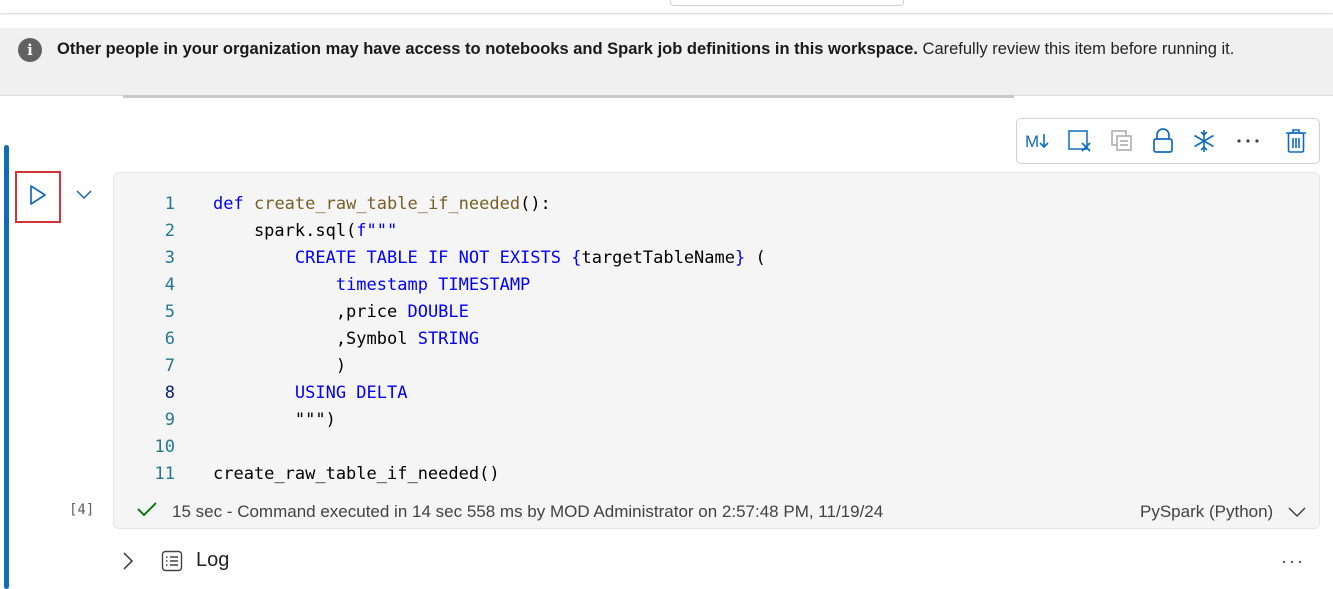 Image resolution: width=1333 pixels, height=589 pixels. What do you see at coordinates (723, 561) in the screenshot?
I see `log-section: Log ···` at bounding box center [723, 561].